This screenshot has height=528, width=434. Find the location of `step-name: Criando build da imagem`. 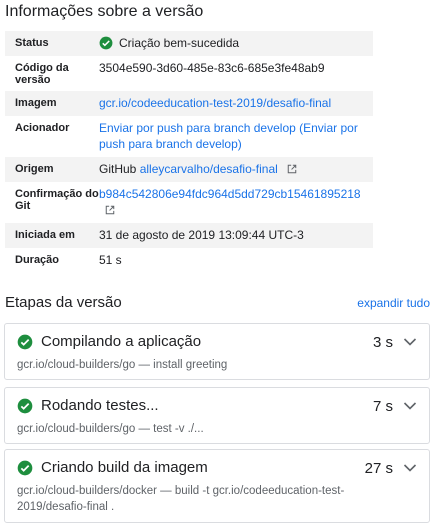

step-name: Criando build da imagem is located at coordinates (124, 467).